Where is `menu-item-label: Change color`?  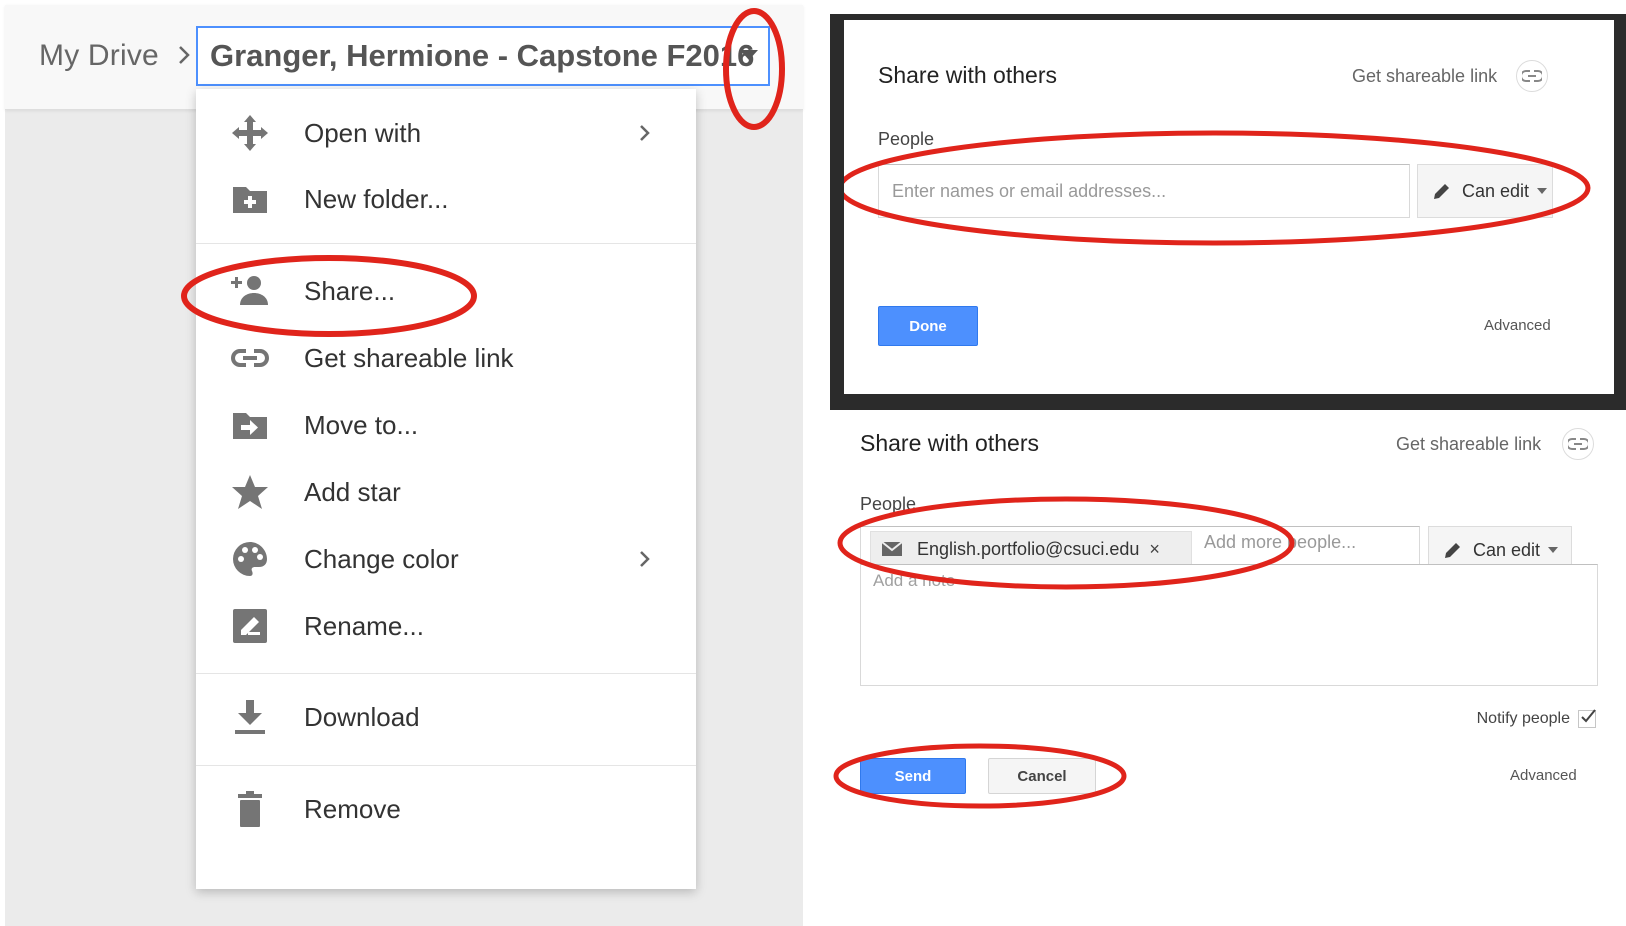 menu-item-label: Change color is located at coordinates (381, 558).